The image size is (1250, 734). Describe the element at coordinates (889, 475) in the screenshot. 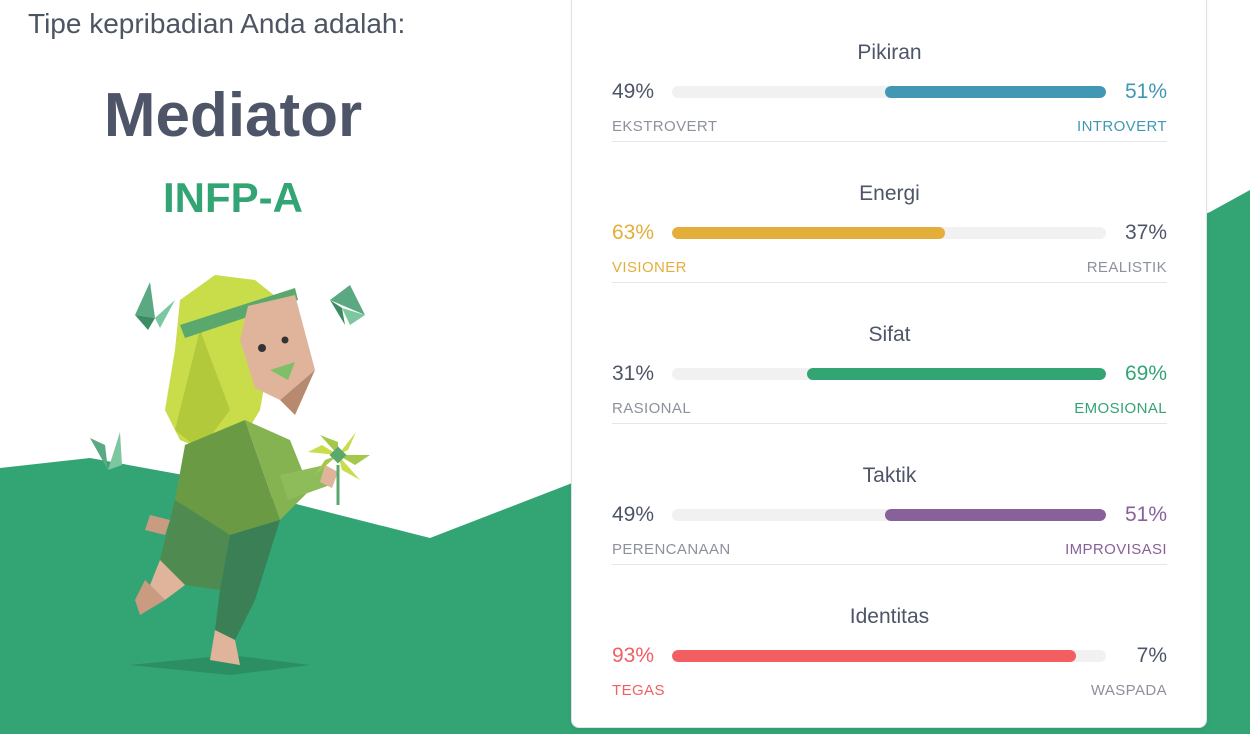

I see `trait-title: Taktik` at that location.